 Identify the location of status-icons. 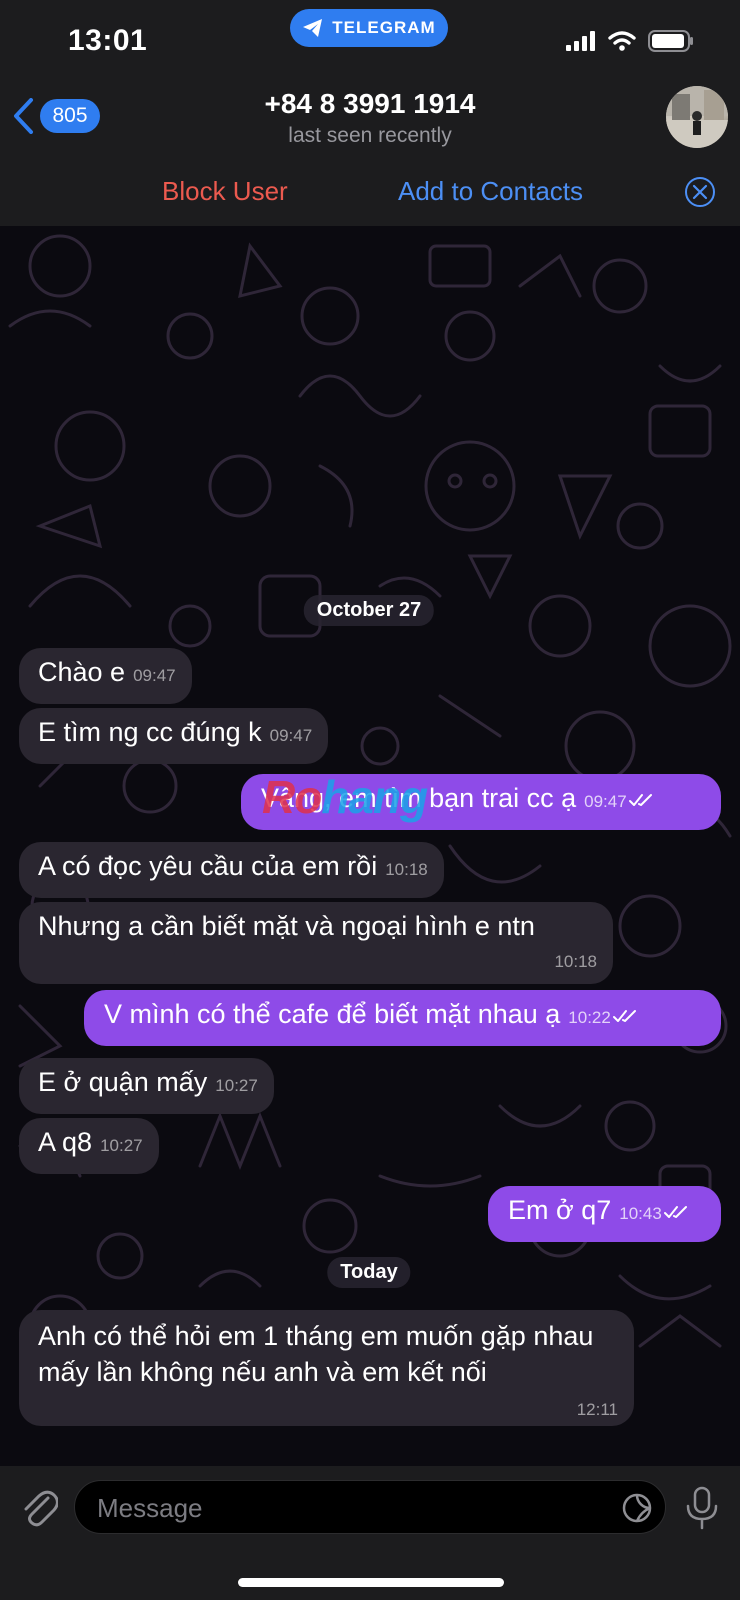
(630, 41).